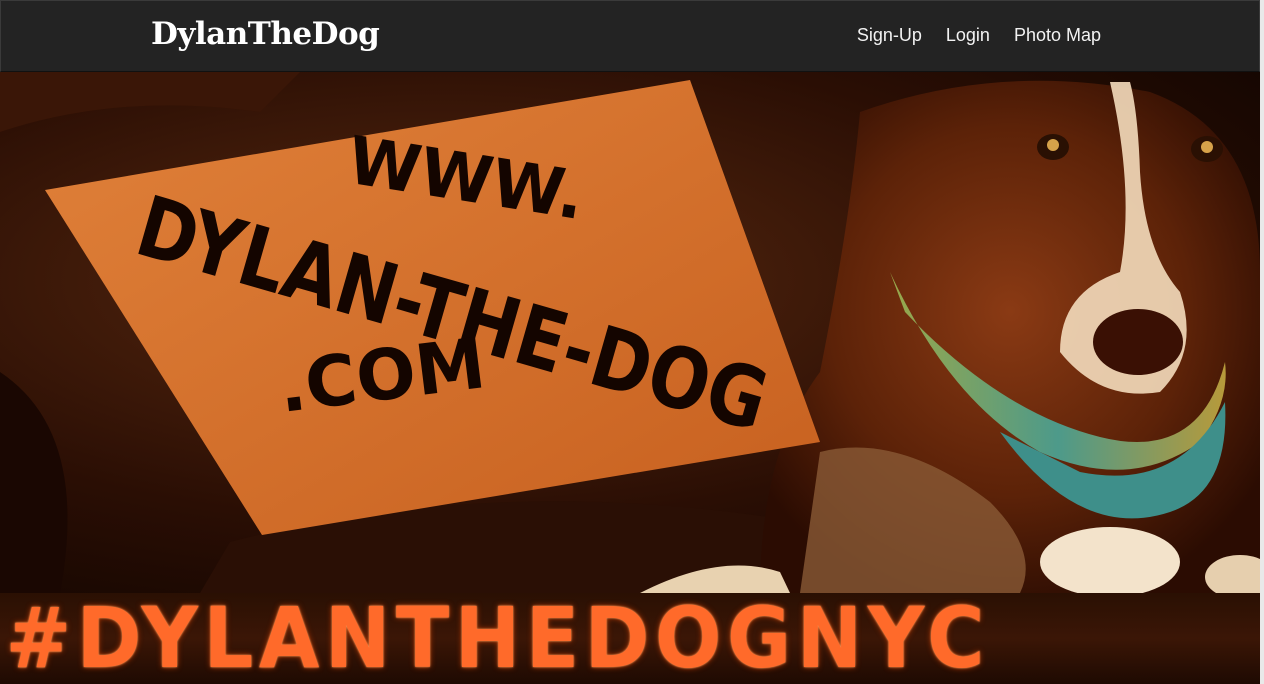 The height and width of the screenshot is (684, 1264). Describe the element at coordinates (630, 36) in the screenshot. I see `top-navbar: DylanTheDog Sign-Up Login Photo Map` at that location.